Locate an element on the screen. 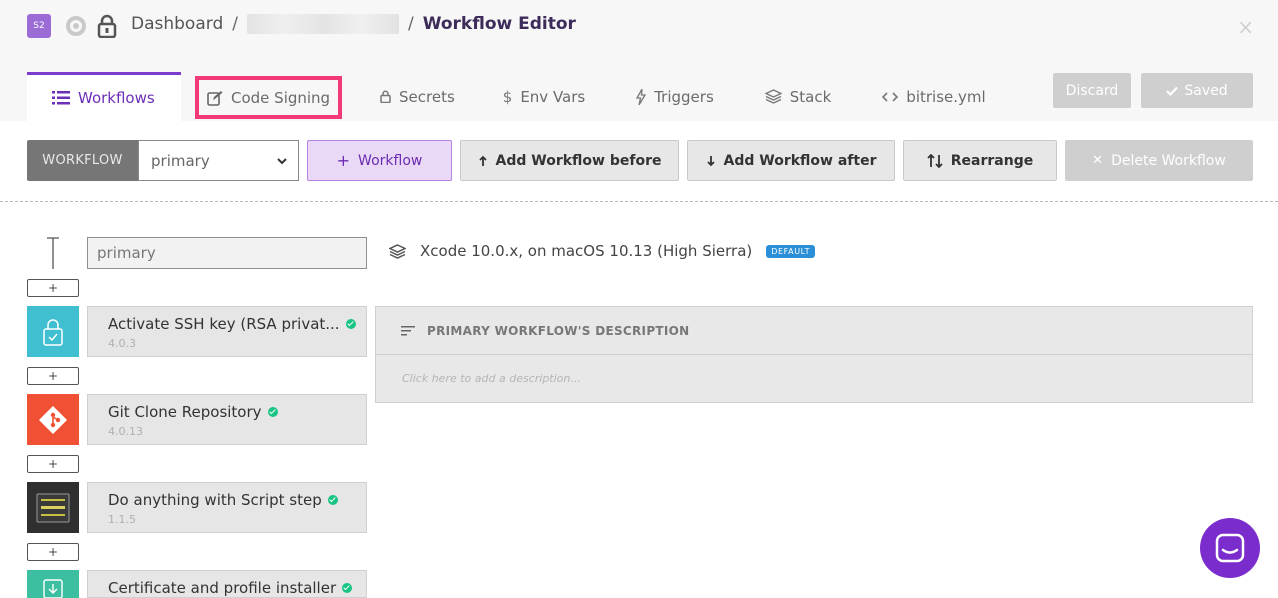 This screenshot has width=1278, height=598. delete-label: Delete Workflow is located at coordinates (1168, 160).